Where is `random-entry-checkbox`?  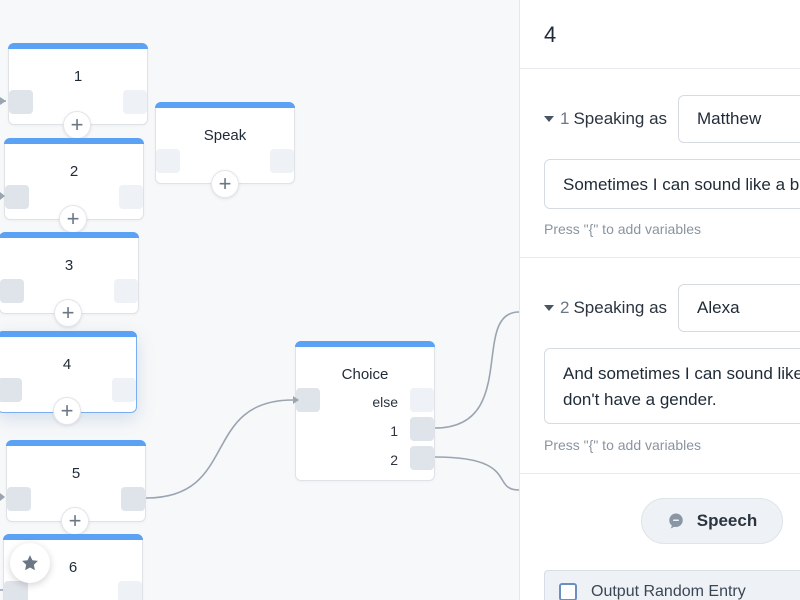
random-entry-checkbox is located at coordinates (568, 591).